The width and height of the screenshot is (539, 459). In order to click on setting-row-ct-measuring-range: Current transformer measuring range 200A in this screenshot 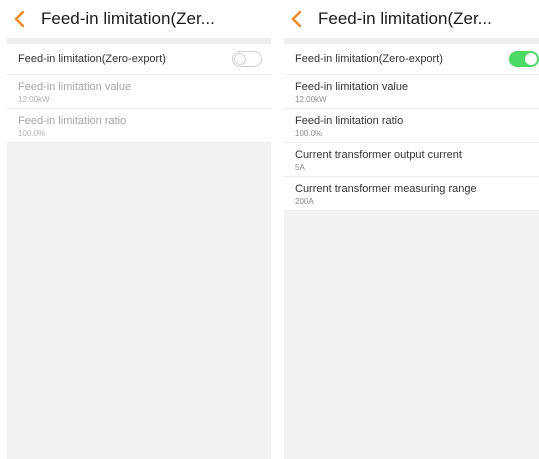, I will do `click(411, 194)`.